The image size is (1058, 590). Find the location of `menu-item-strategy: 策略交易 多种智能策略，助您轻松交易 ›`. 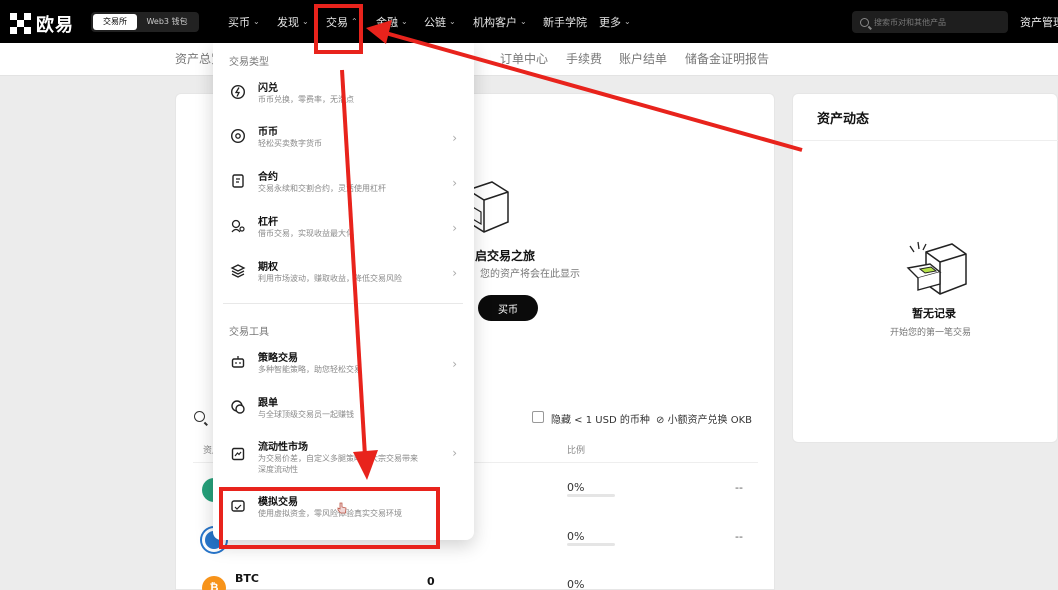

menu-item-strategy: 策略交易 多种智能策略，助您轻松交易 › is located at coordinates (343, 367).